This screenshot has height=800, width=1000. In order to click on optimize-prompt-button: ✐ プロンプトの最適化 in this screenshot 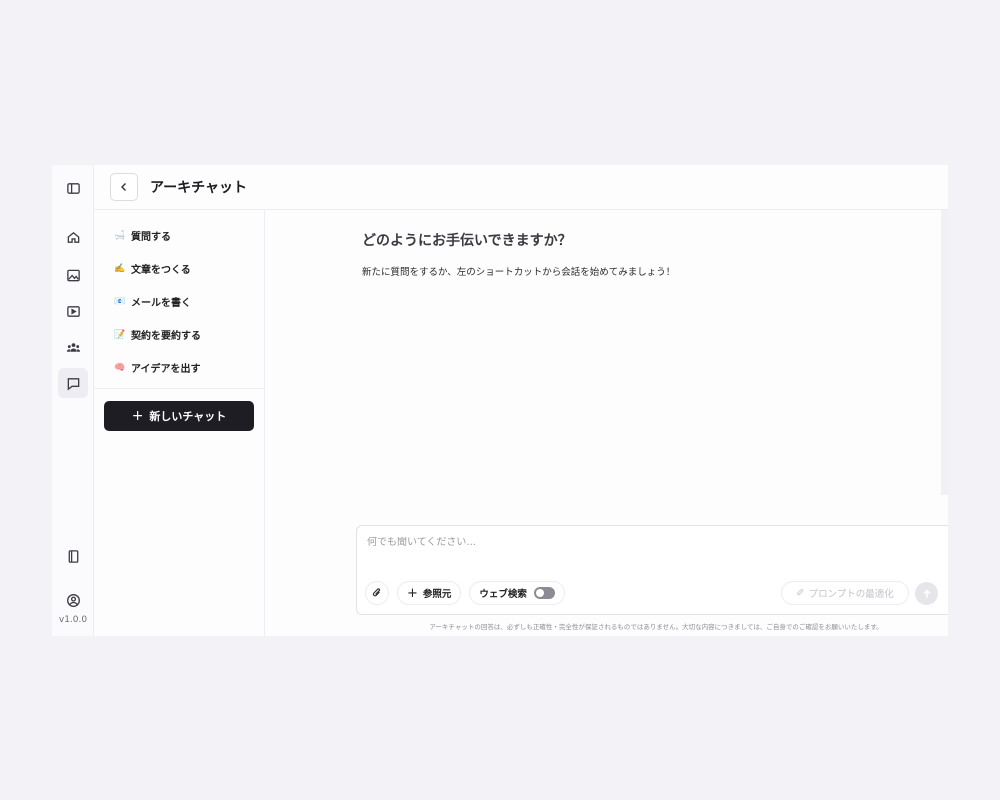, I will do `click(845, 593)`.